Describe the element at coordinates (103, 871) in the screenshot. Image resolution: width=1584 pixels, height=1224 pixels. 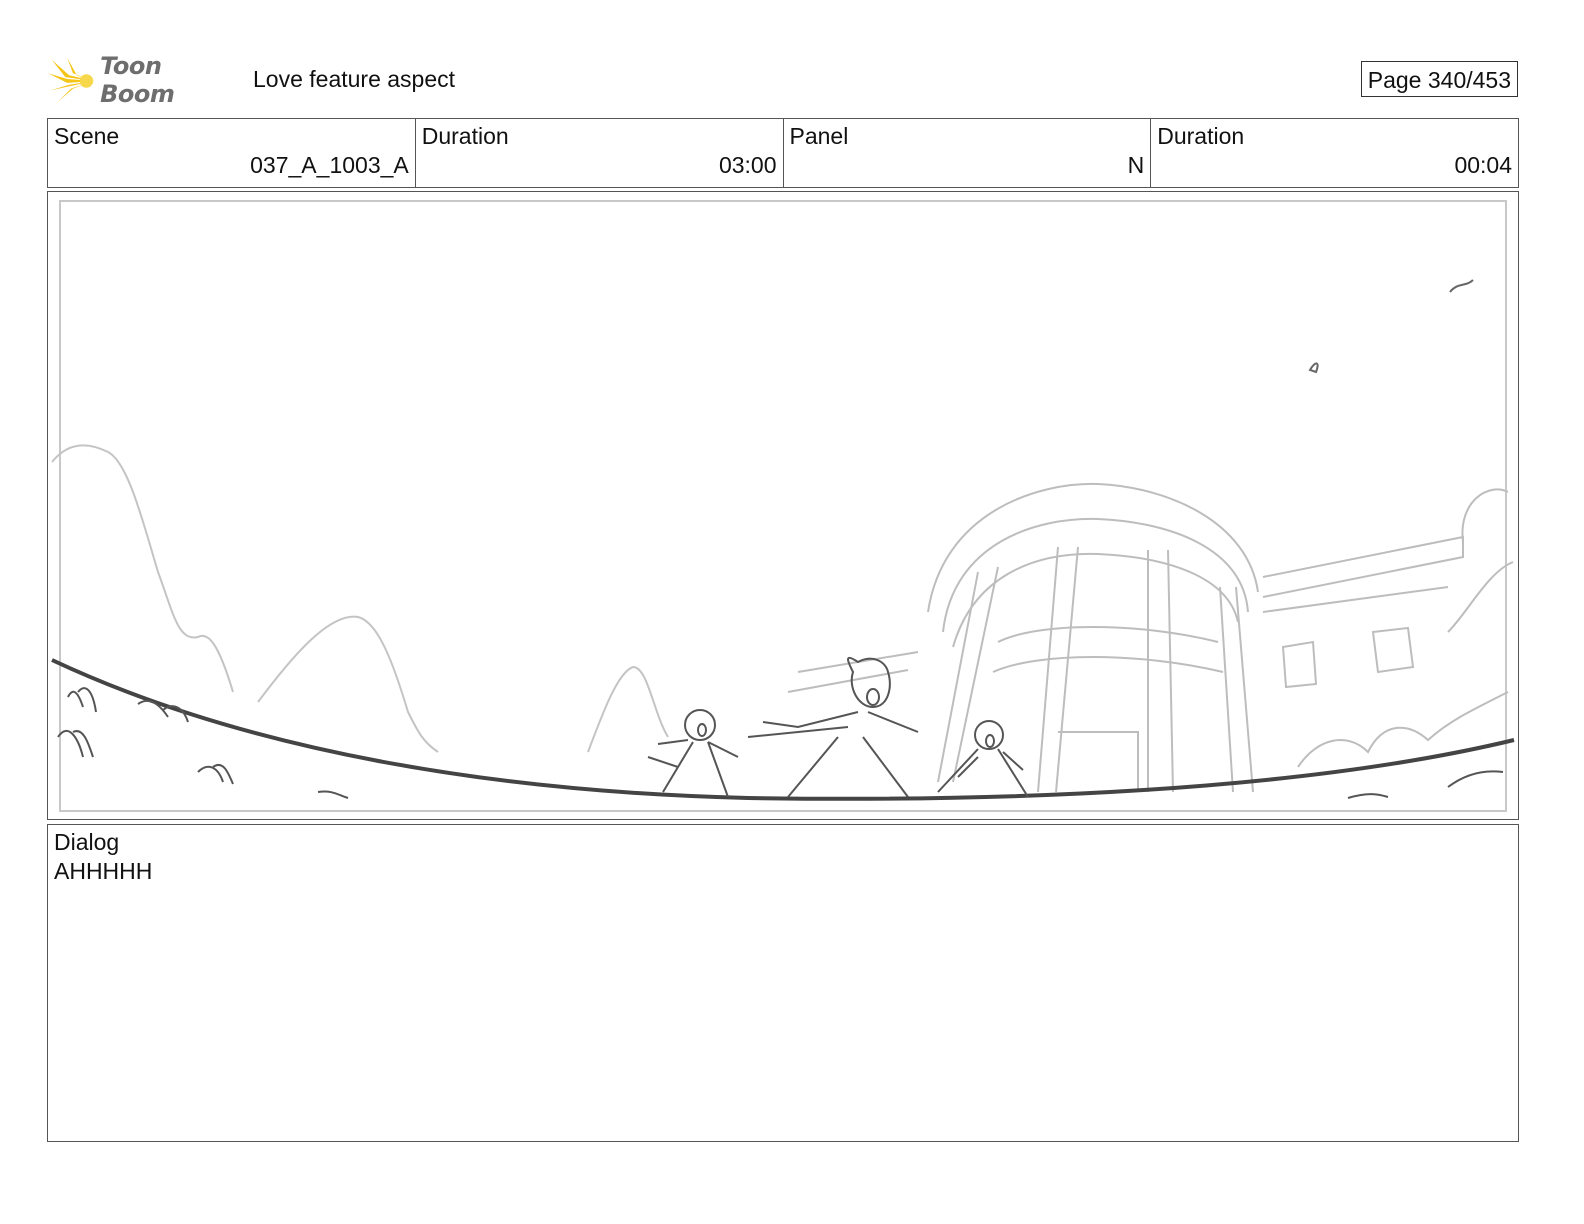
I see `dialog-text: AHHHHH` at that location.